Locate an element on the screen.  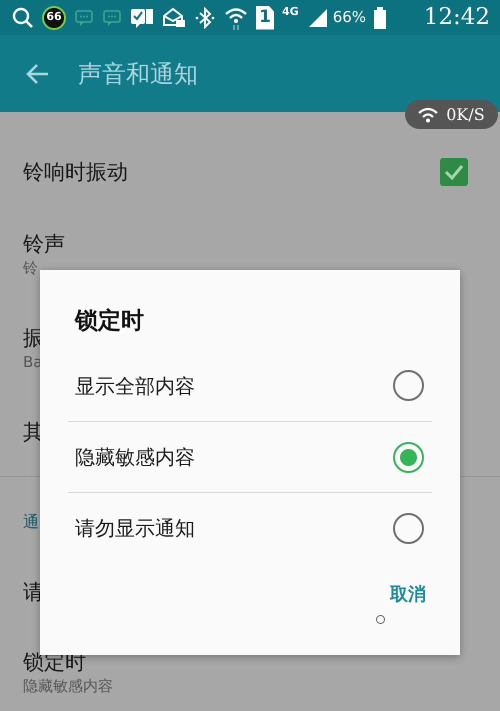
touch-indicator-icon is located at coordinates (380, 619).